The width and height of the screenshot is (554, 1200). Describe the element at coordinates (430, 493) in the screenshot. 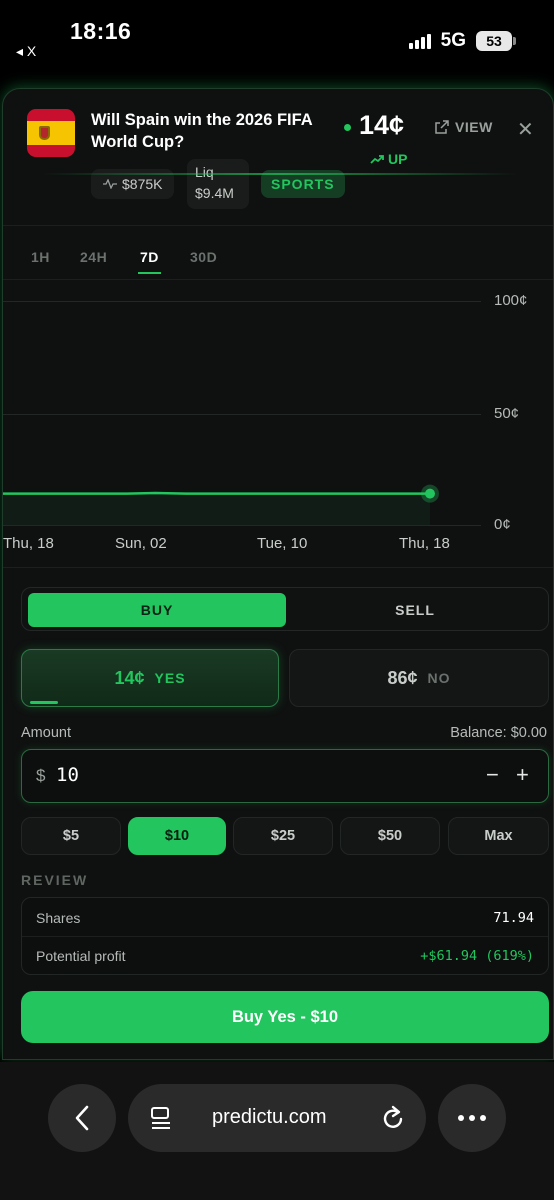

I see `current-point` at that location.